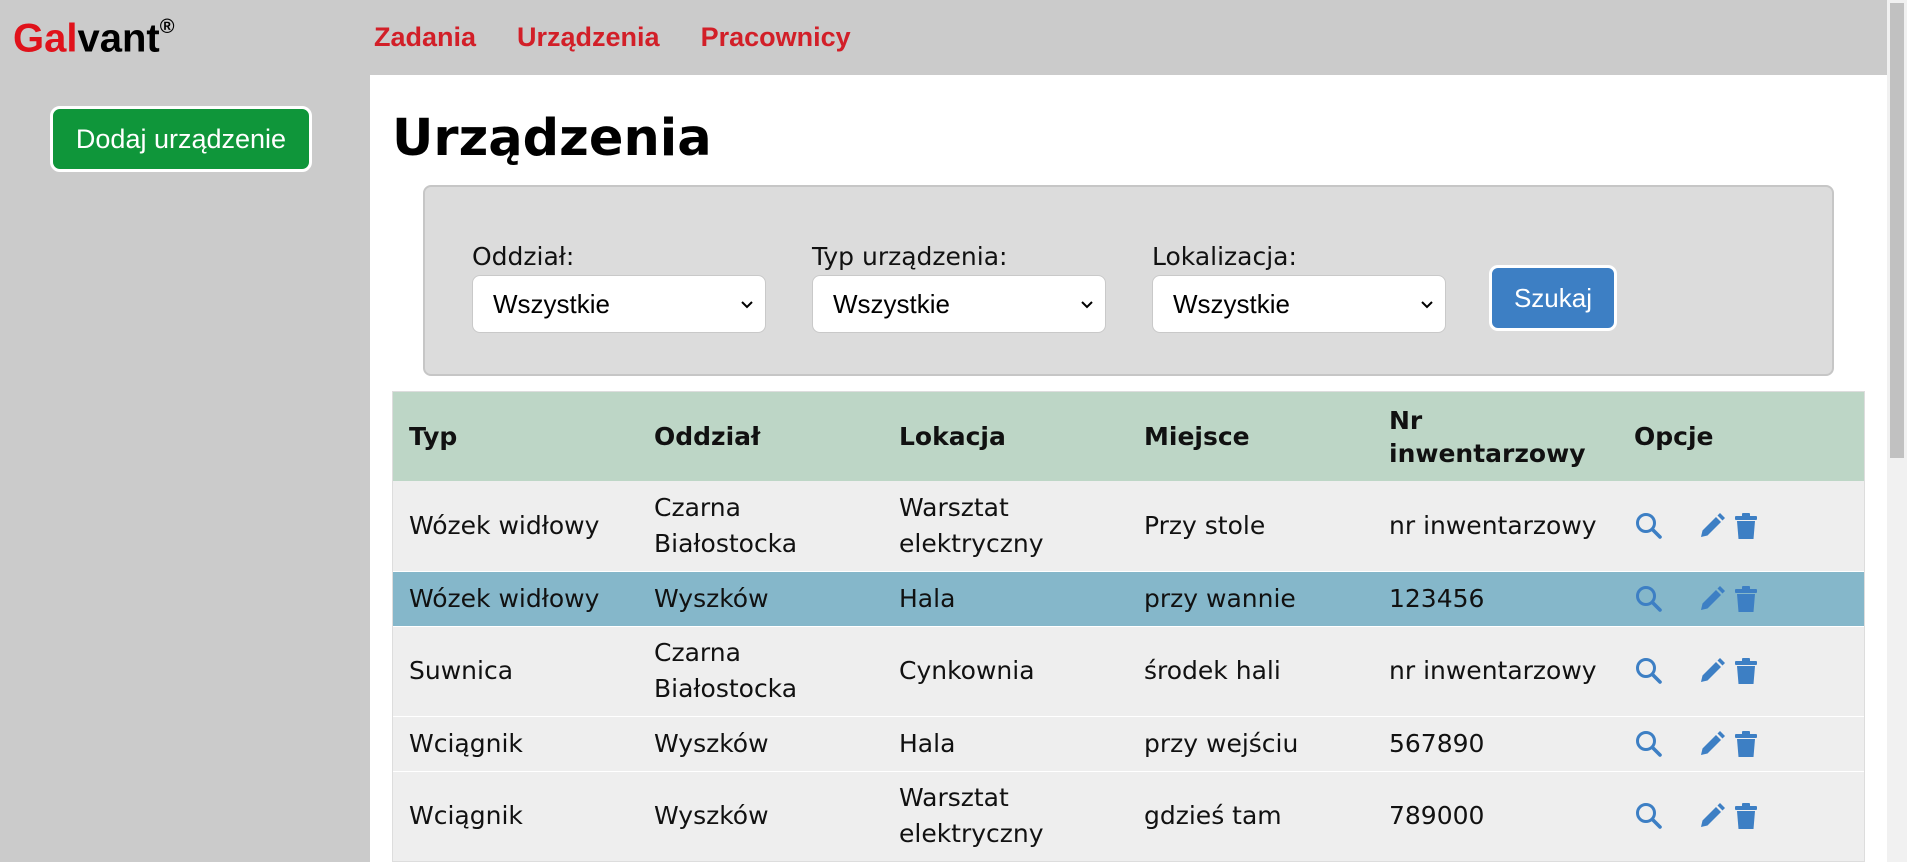 The width and height of the screenshot is (1907, 862). Describe the element at coordinates (515, 436) in the screenshot. I see `column-header-type: Typ` at that location.